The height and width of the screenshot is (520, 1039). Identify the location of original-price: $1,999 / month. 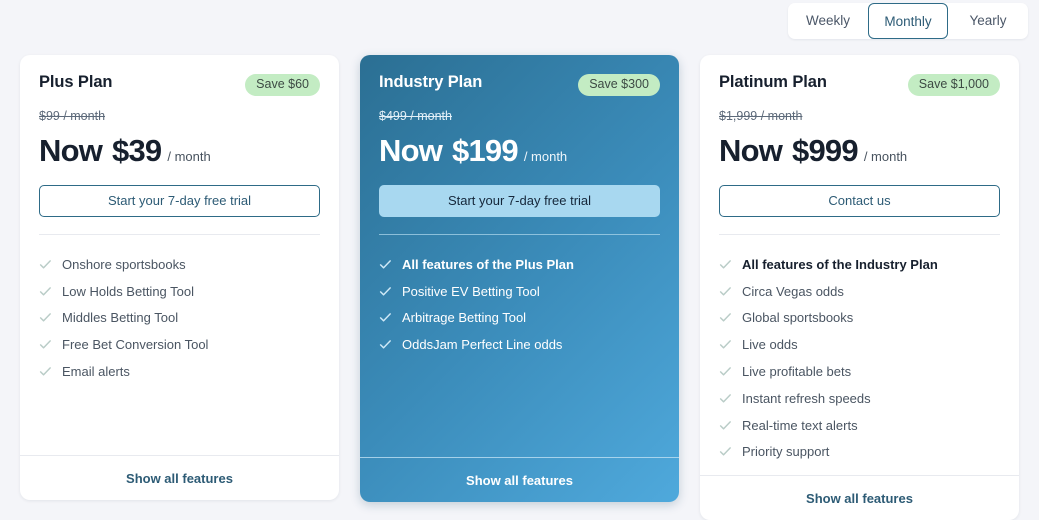
(761, 116).